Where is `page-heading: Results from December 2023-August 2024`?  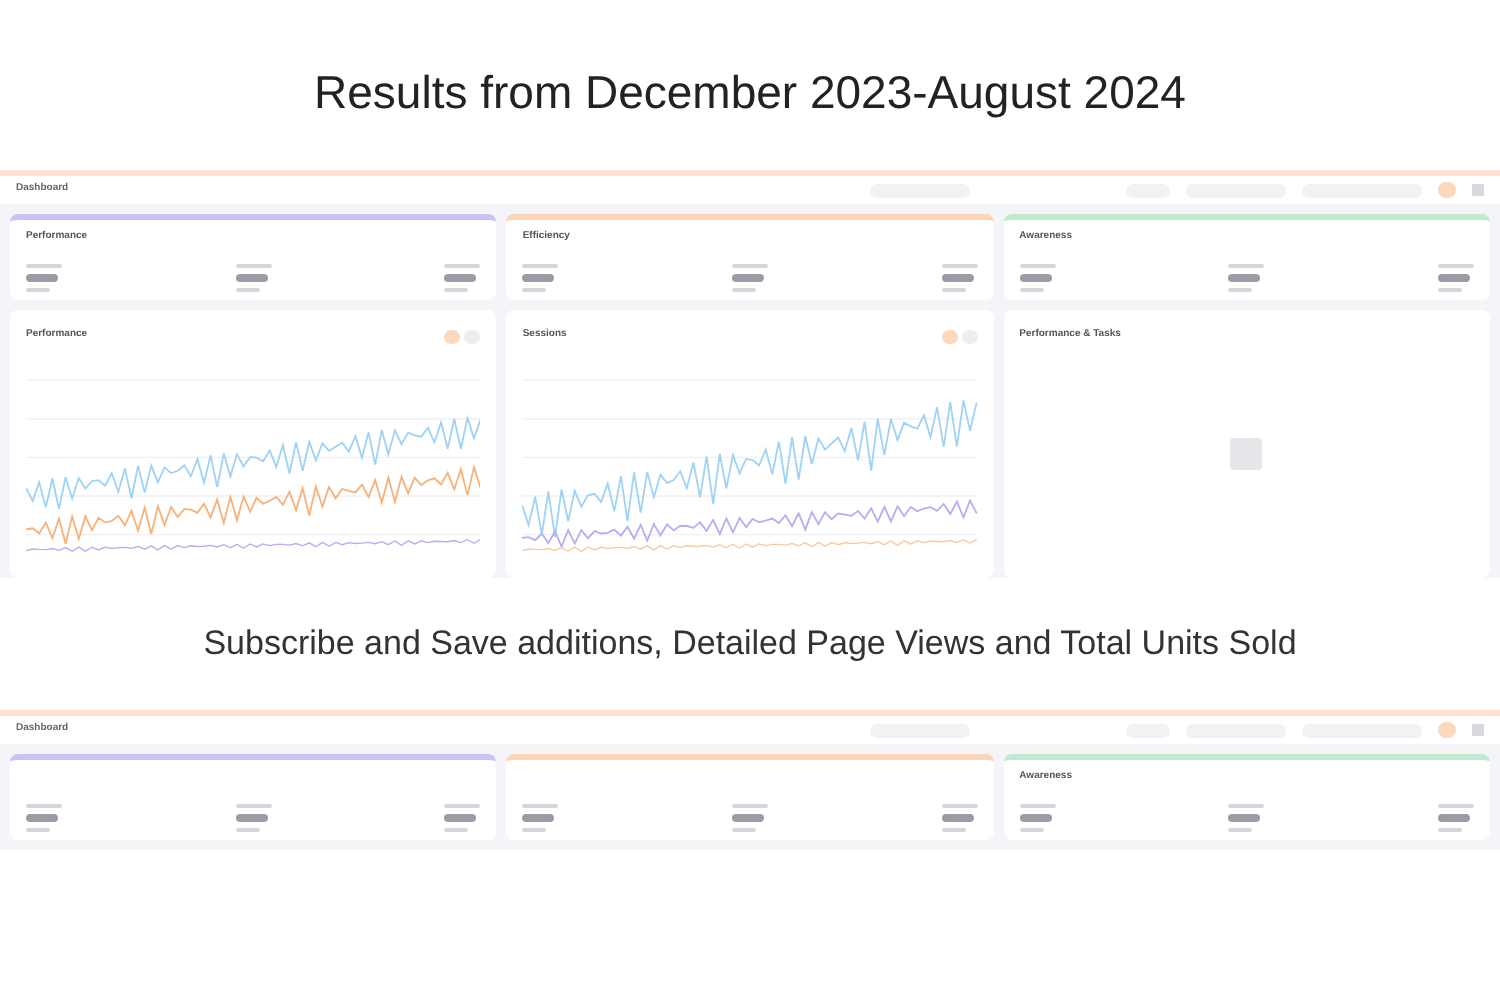 page-heading: Results from December 2023-August 2024 is located at coordinates (750, 93).